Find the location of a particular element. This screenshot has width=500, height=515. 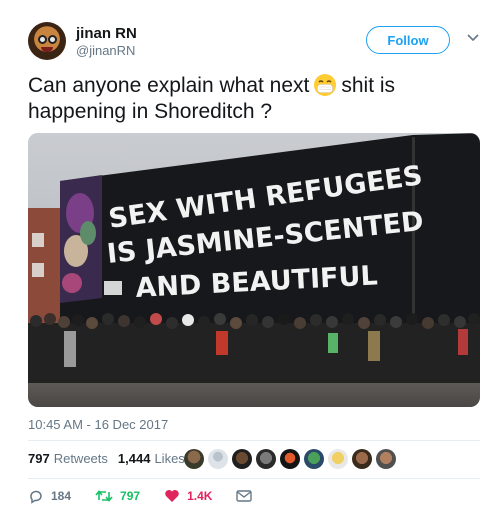

tweet-text-start: Can anyone explain what next is located at coordinates (169, 85).